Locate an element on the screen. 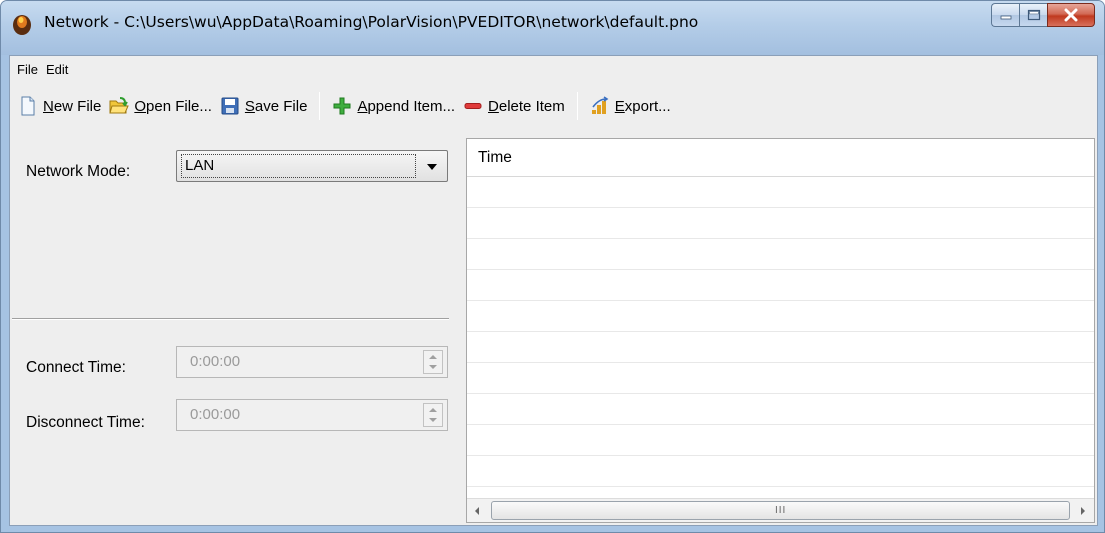 The image size is (1105, 533). new-file-icon is located at coordinates (28, 106).